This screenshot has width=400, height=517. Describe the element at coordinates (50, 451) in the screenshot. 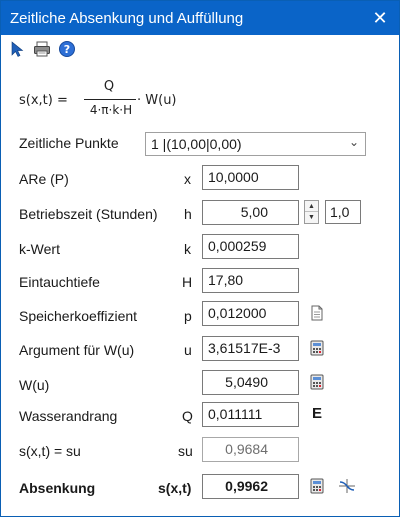

I see `su-label: s(x,t) = su` at that location.